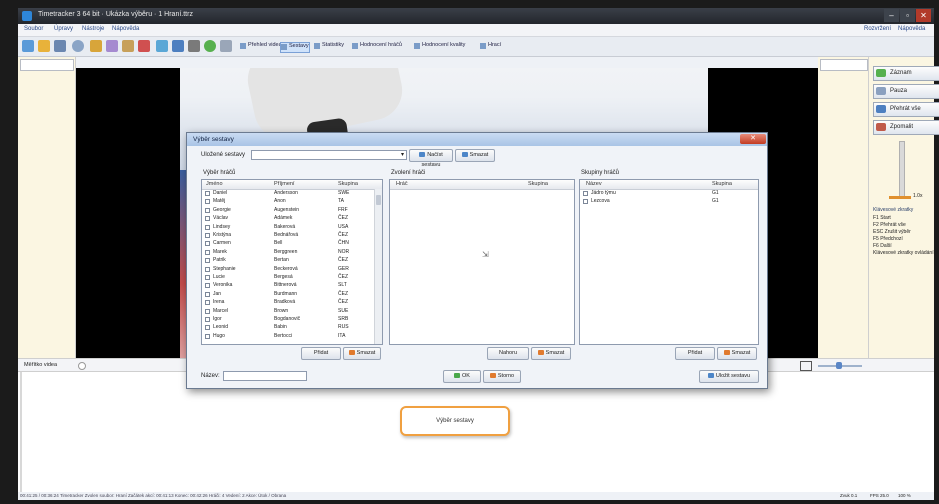 The height and width of the screenshot is (504, 939). What do you see at coordinates (431, 158) in the screenshot?
I see `load-lineup-button: Načíst sestavu` at bounding box center [431, 158].